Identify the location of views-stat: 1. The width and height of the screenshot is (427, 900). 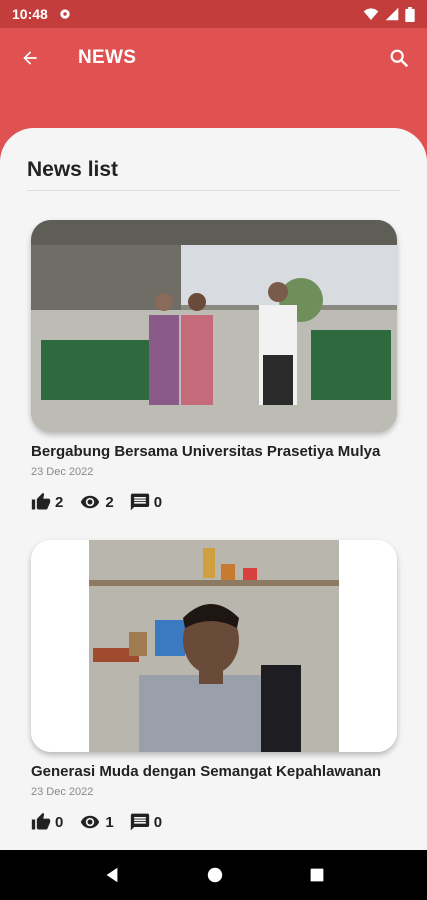
(96, 822).